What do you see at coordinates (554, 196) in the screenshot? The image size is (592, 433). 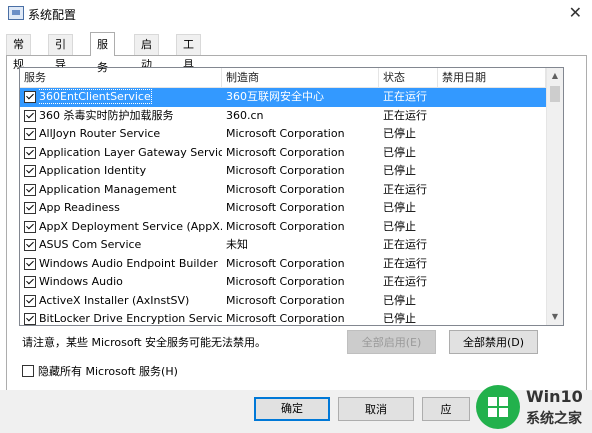 I see `vertical-scrollbar: ▲ ▼` at bounding box center [554, 196].